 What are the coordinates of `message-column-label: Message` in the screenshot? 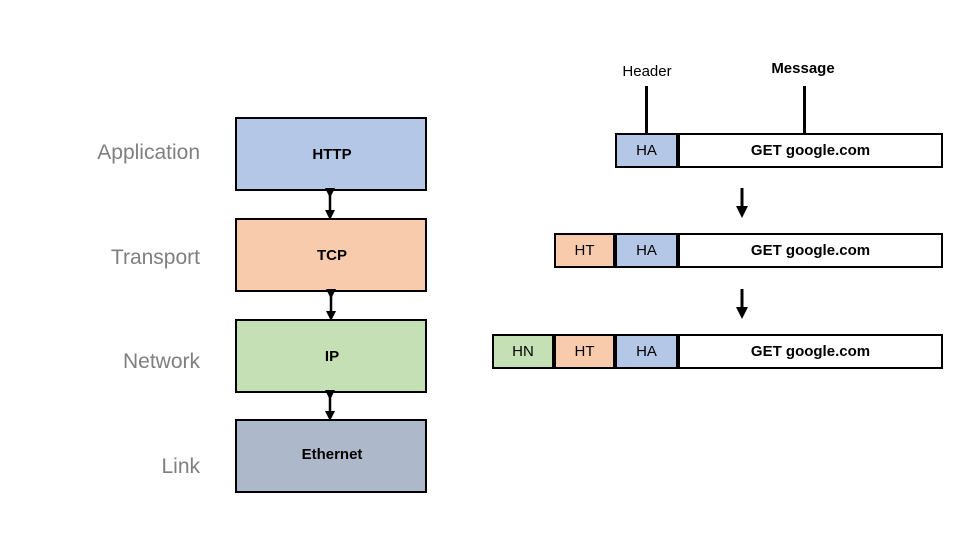 It's located at (803, 68).